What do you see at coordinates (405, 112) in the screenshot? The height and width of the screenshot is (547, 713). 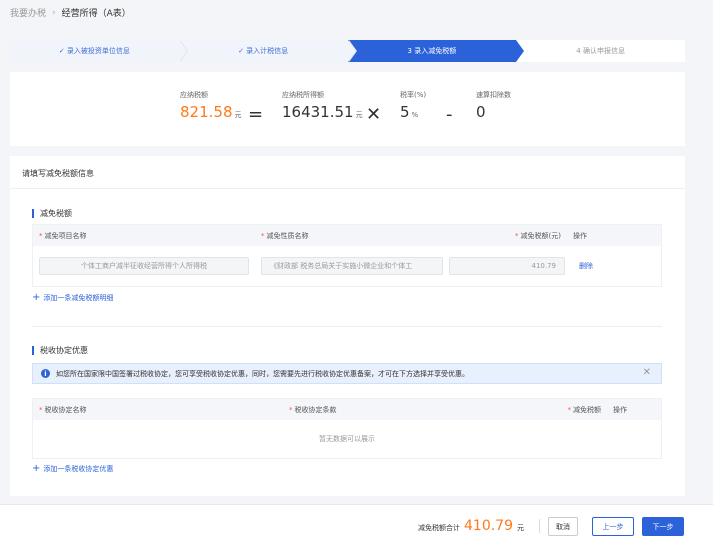 I see `tax-rate-value: 5` at bounding box center [405, 112].